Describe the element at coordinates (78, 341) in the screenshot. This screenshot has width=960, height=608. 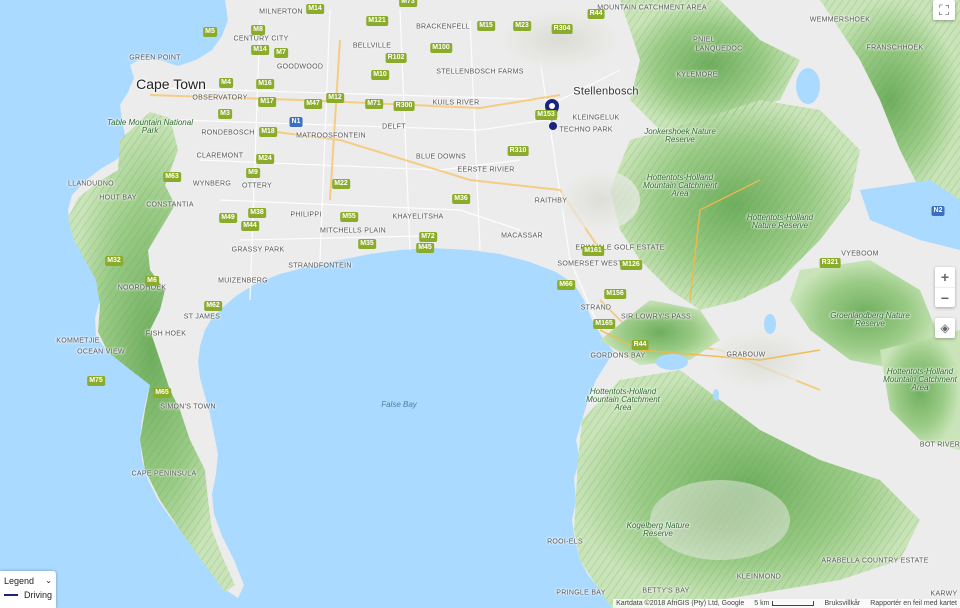
I see `place-label-kommetjie: KOMMETJIE` at that location.